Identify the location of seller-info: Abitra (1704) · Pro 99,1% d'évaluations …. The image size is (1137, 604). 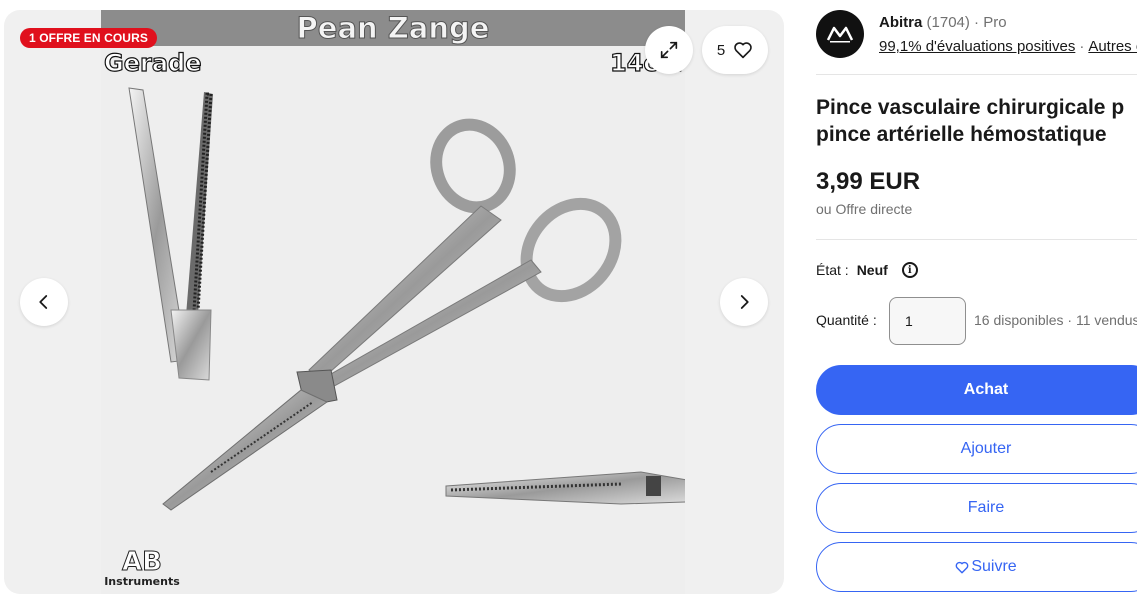
(976, 34).